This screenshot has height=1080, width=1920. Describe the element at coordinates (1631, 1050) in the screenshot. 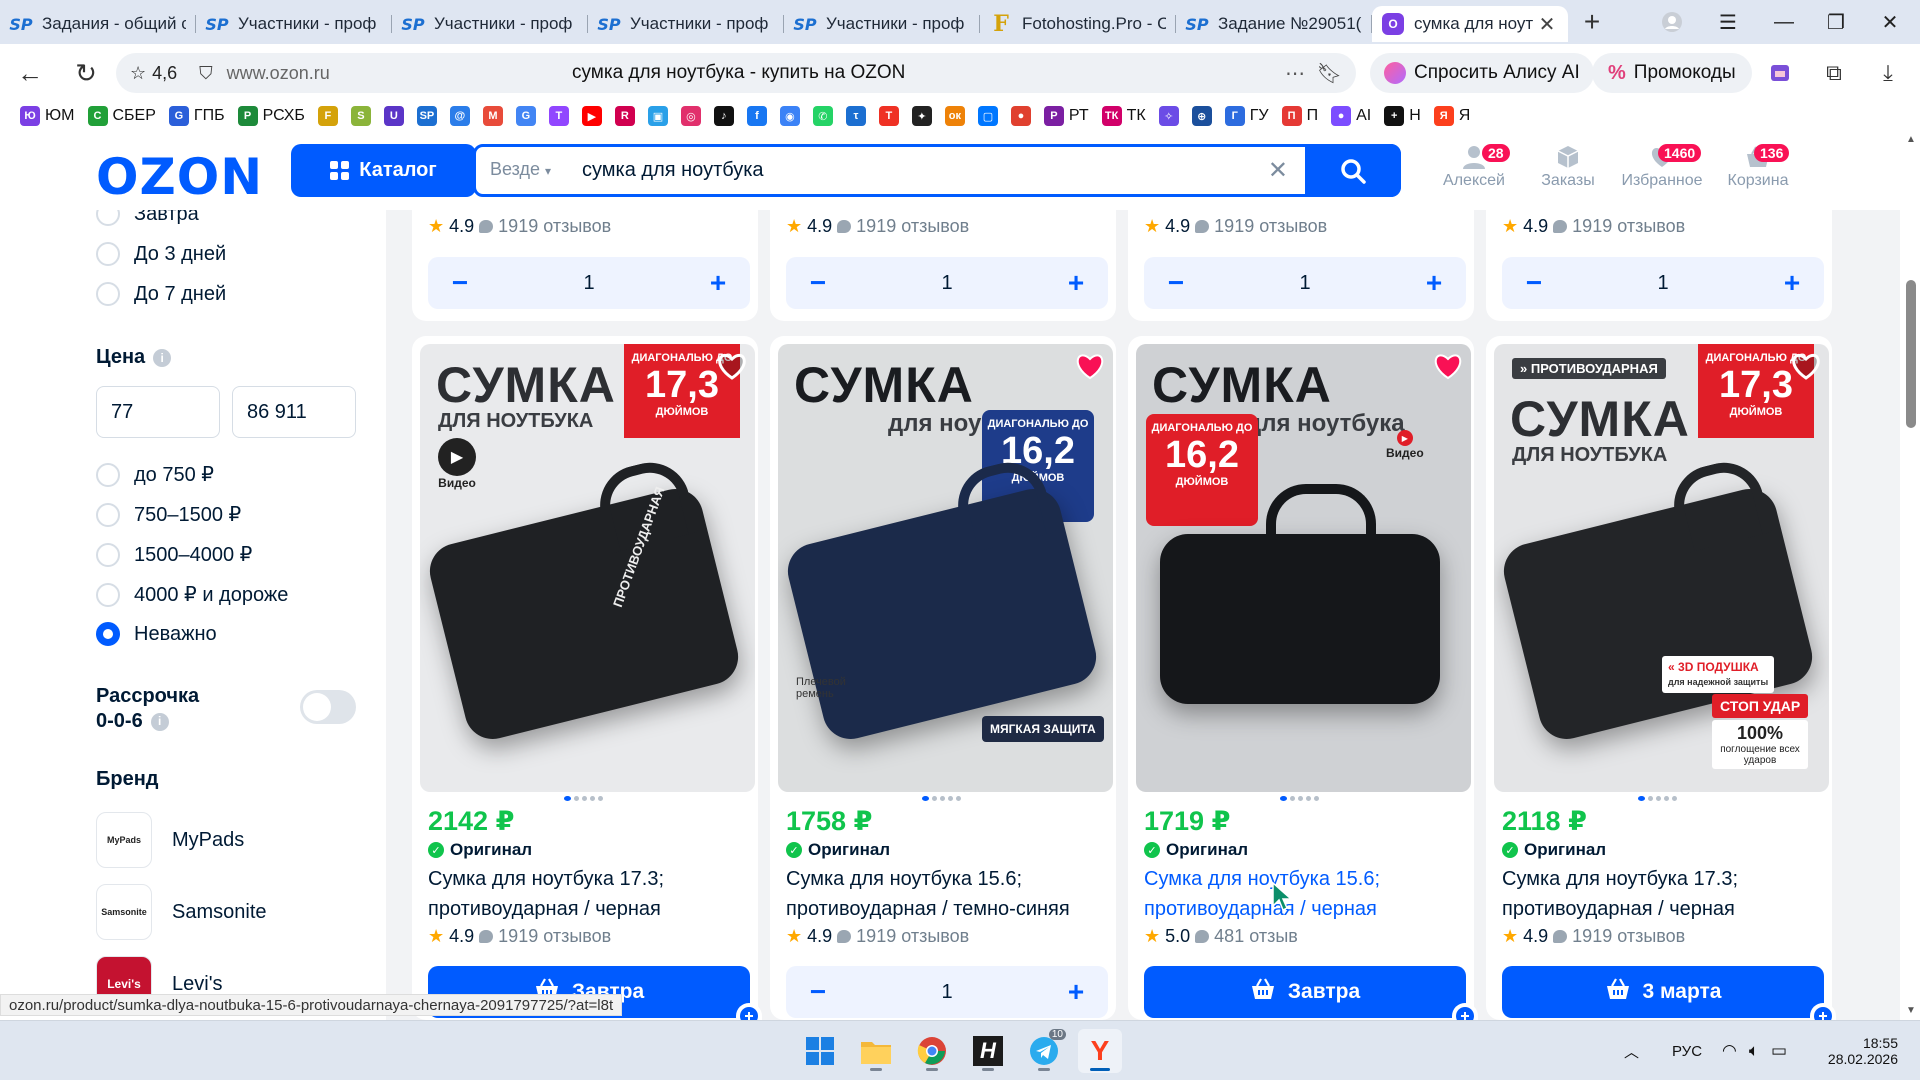

I see `tray-chevron-icon: ︿` at that location.